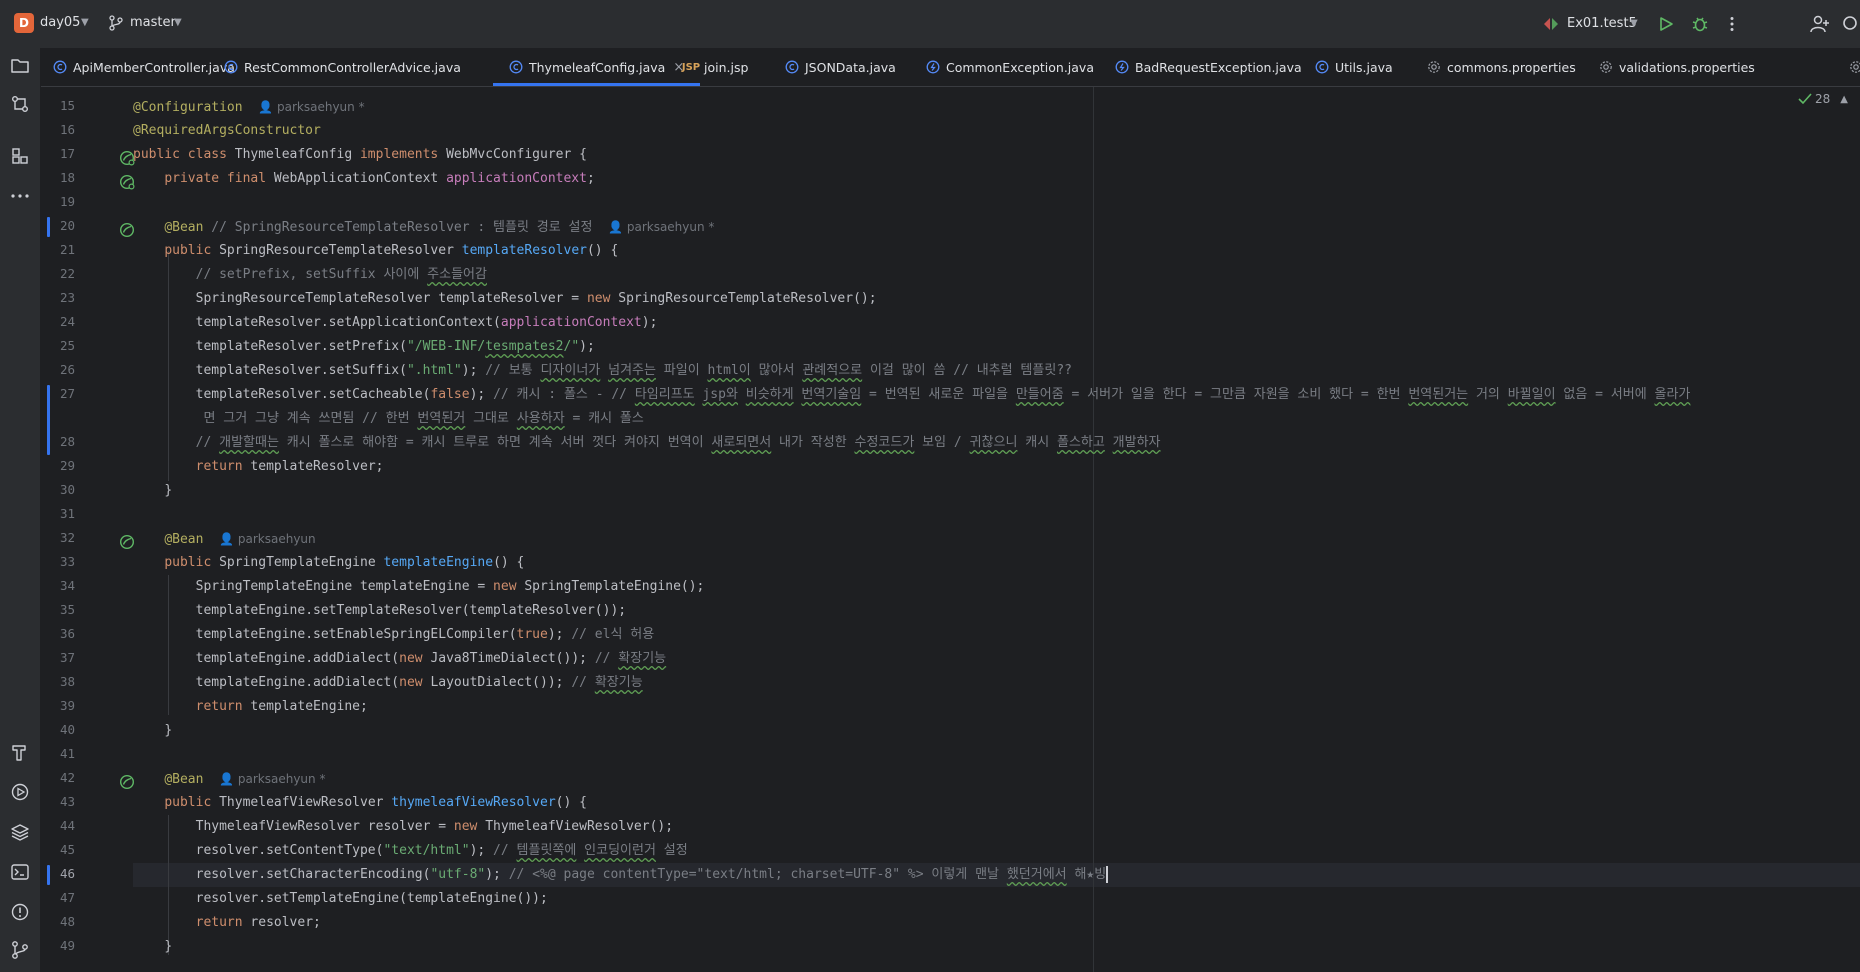 The height and width of the screenshot is (972, 1860). Describe the element at coordinates (60, 67) in the screenshot. I see `java-class-icon` at that location.